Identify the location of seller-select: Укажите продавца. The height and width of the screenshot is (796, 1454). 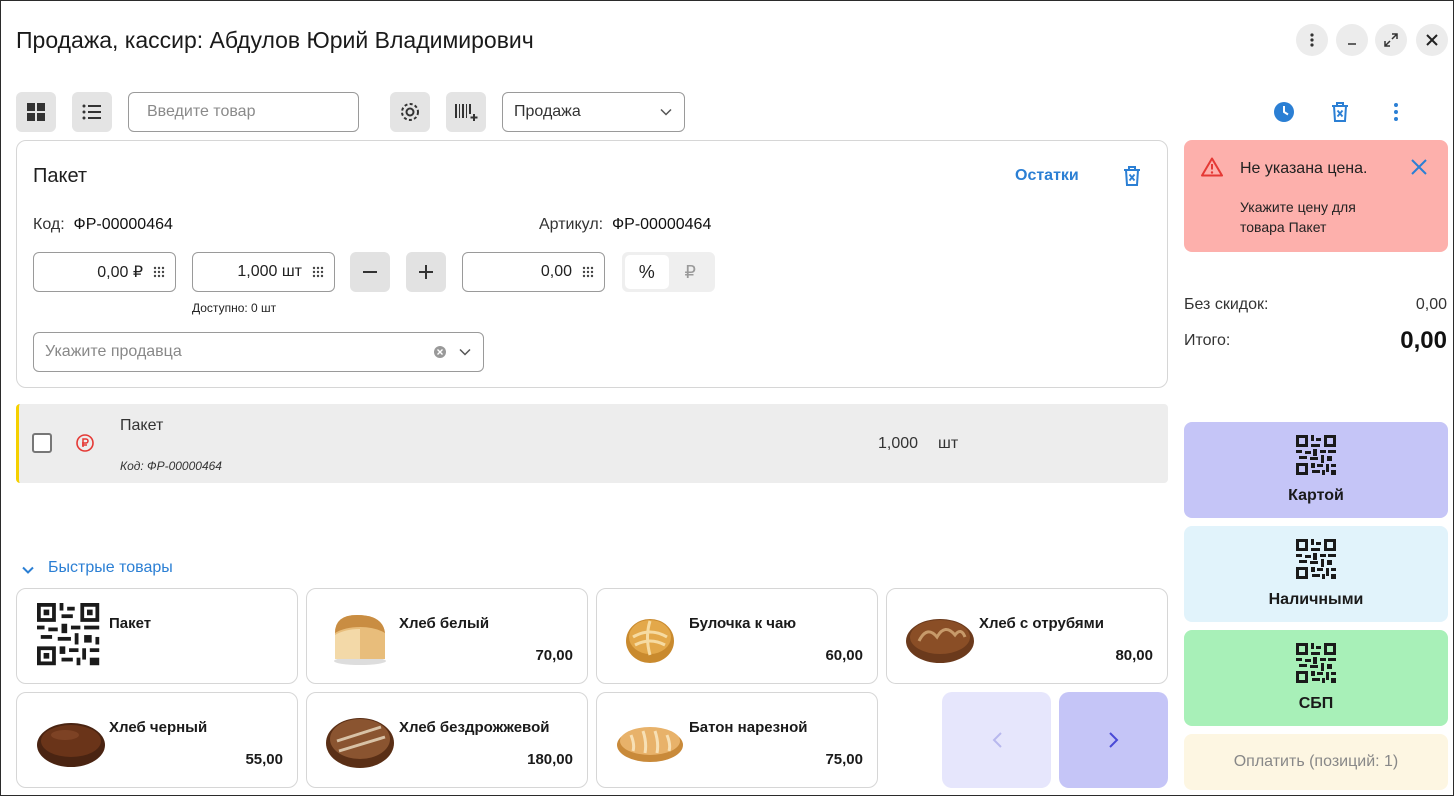
(258, 352).